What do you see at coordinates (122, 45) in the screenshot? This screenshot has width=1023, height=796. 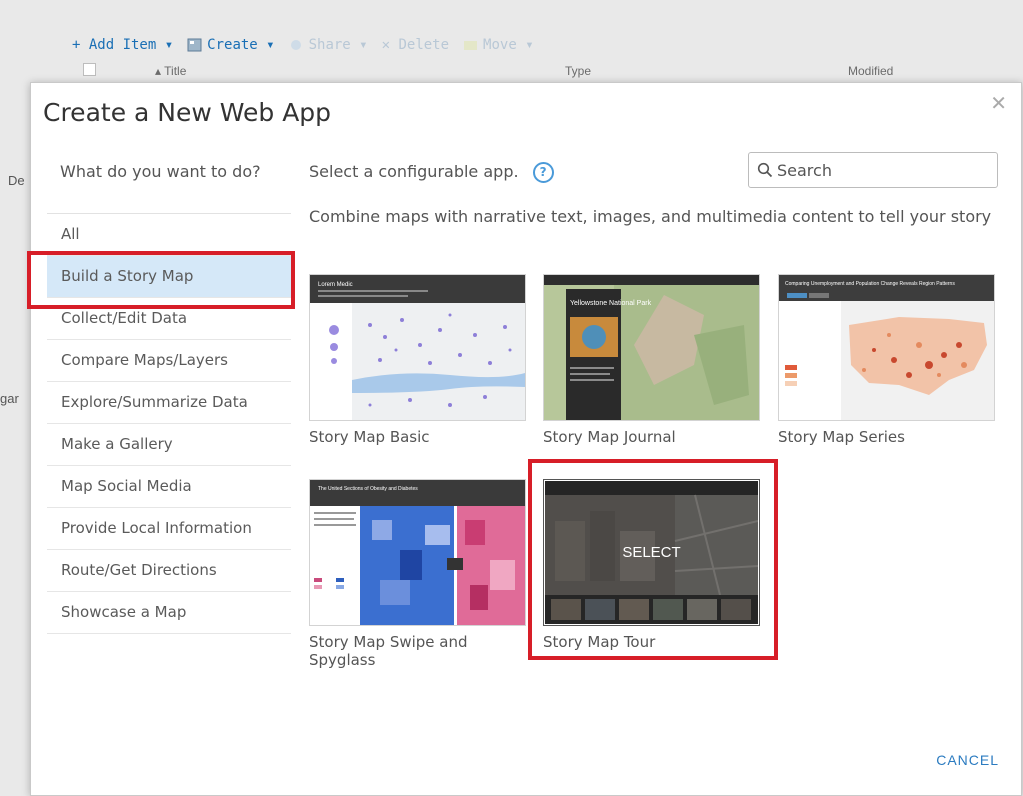 I see `add-item-button: + Add Item ▾` at bounding box center [122, 45].